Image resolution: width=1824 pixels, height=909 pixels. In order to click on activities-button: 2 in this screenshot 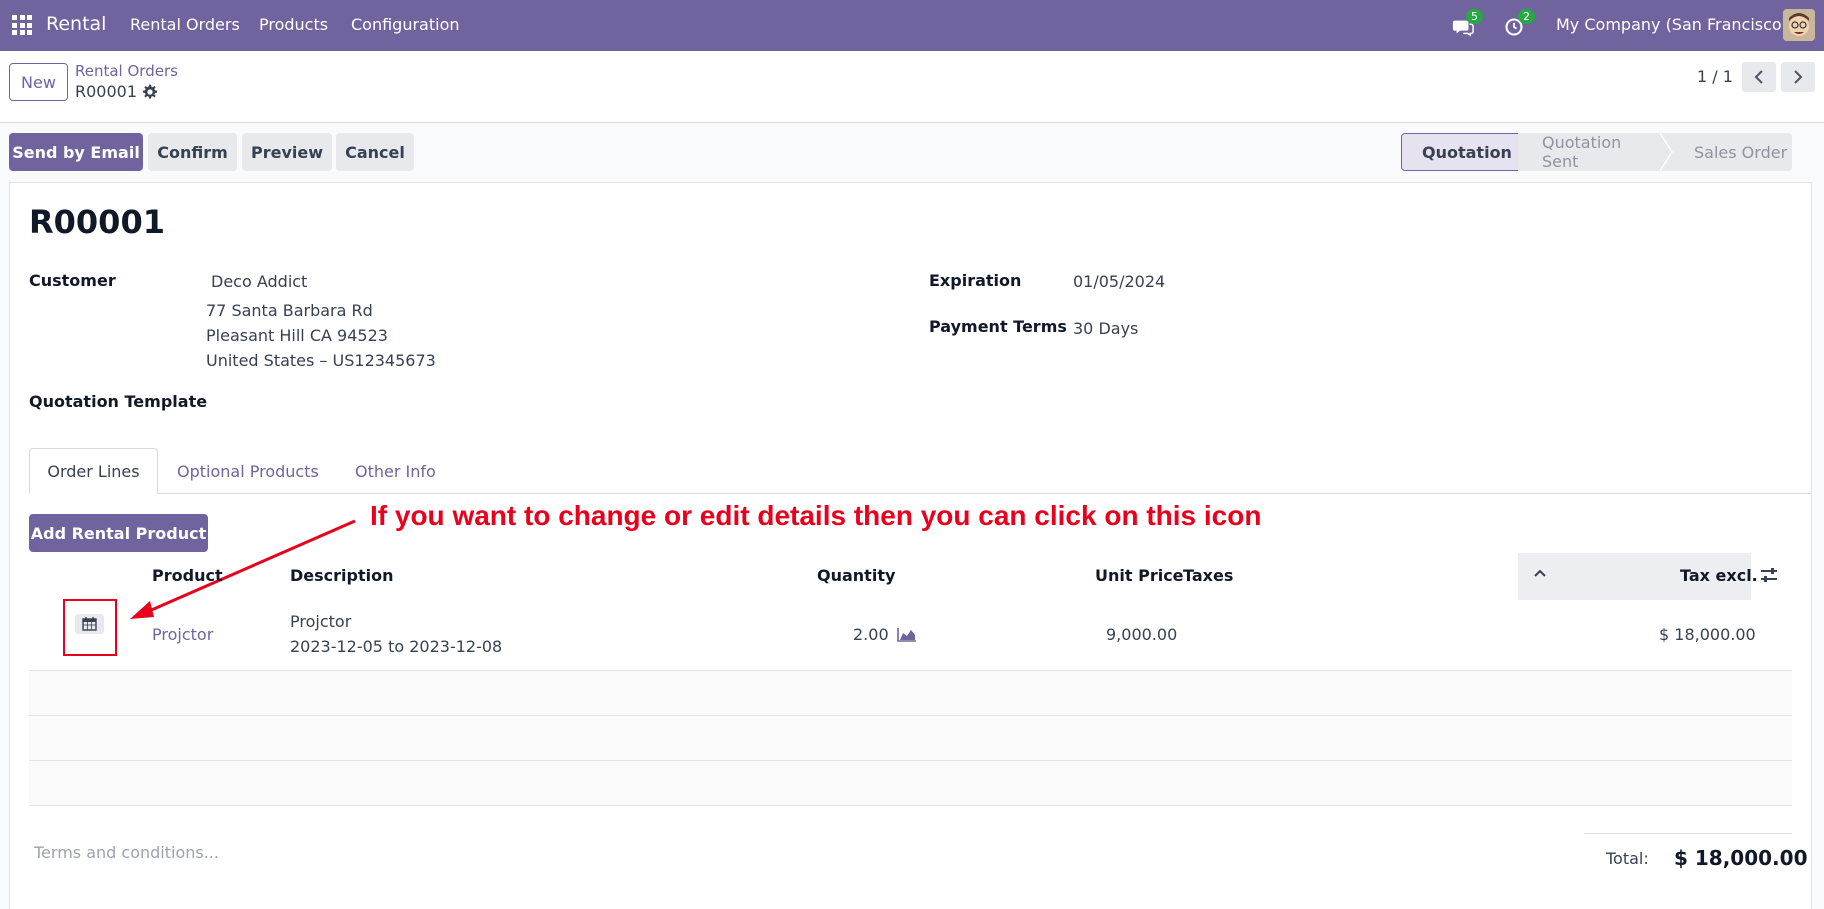, I will do `click(1519, 24)`.